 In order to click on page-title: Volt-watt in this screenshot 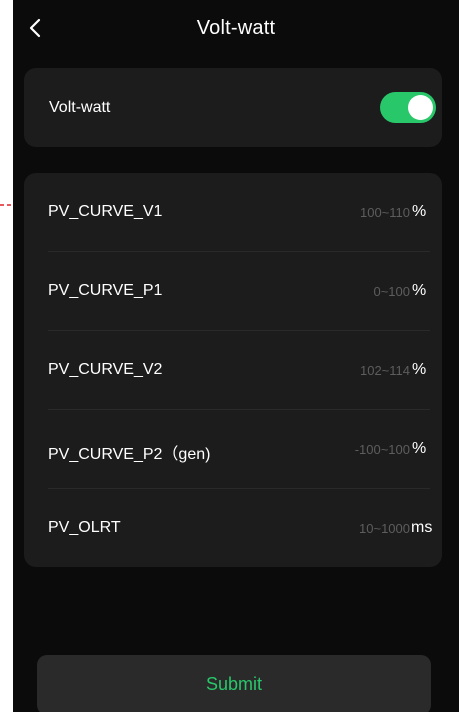, I will do `click(236, 28)`.